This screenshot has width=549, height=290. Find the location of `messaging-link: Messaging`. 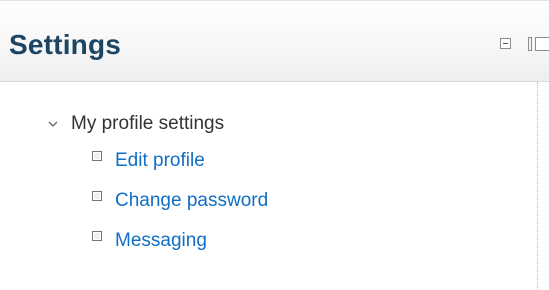

messaging-link: Messaging is located at coordinates (161, 241).